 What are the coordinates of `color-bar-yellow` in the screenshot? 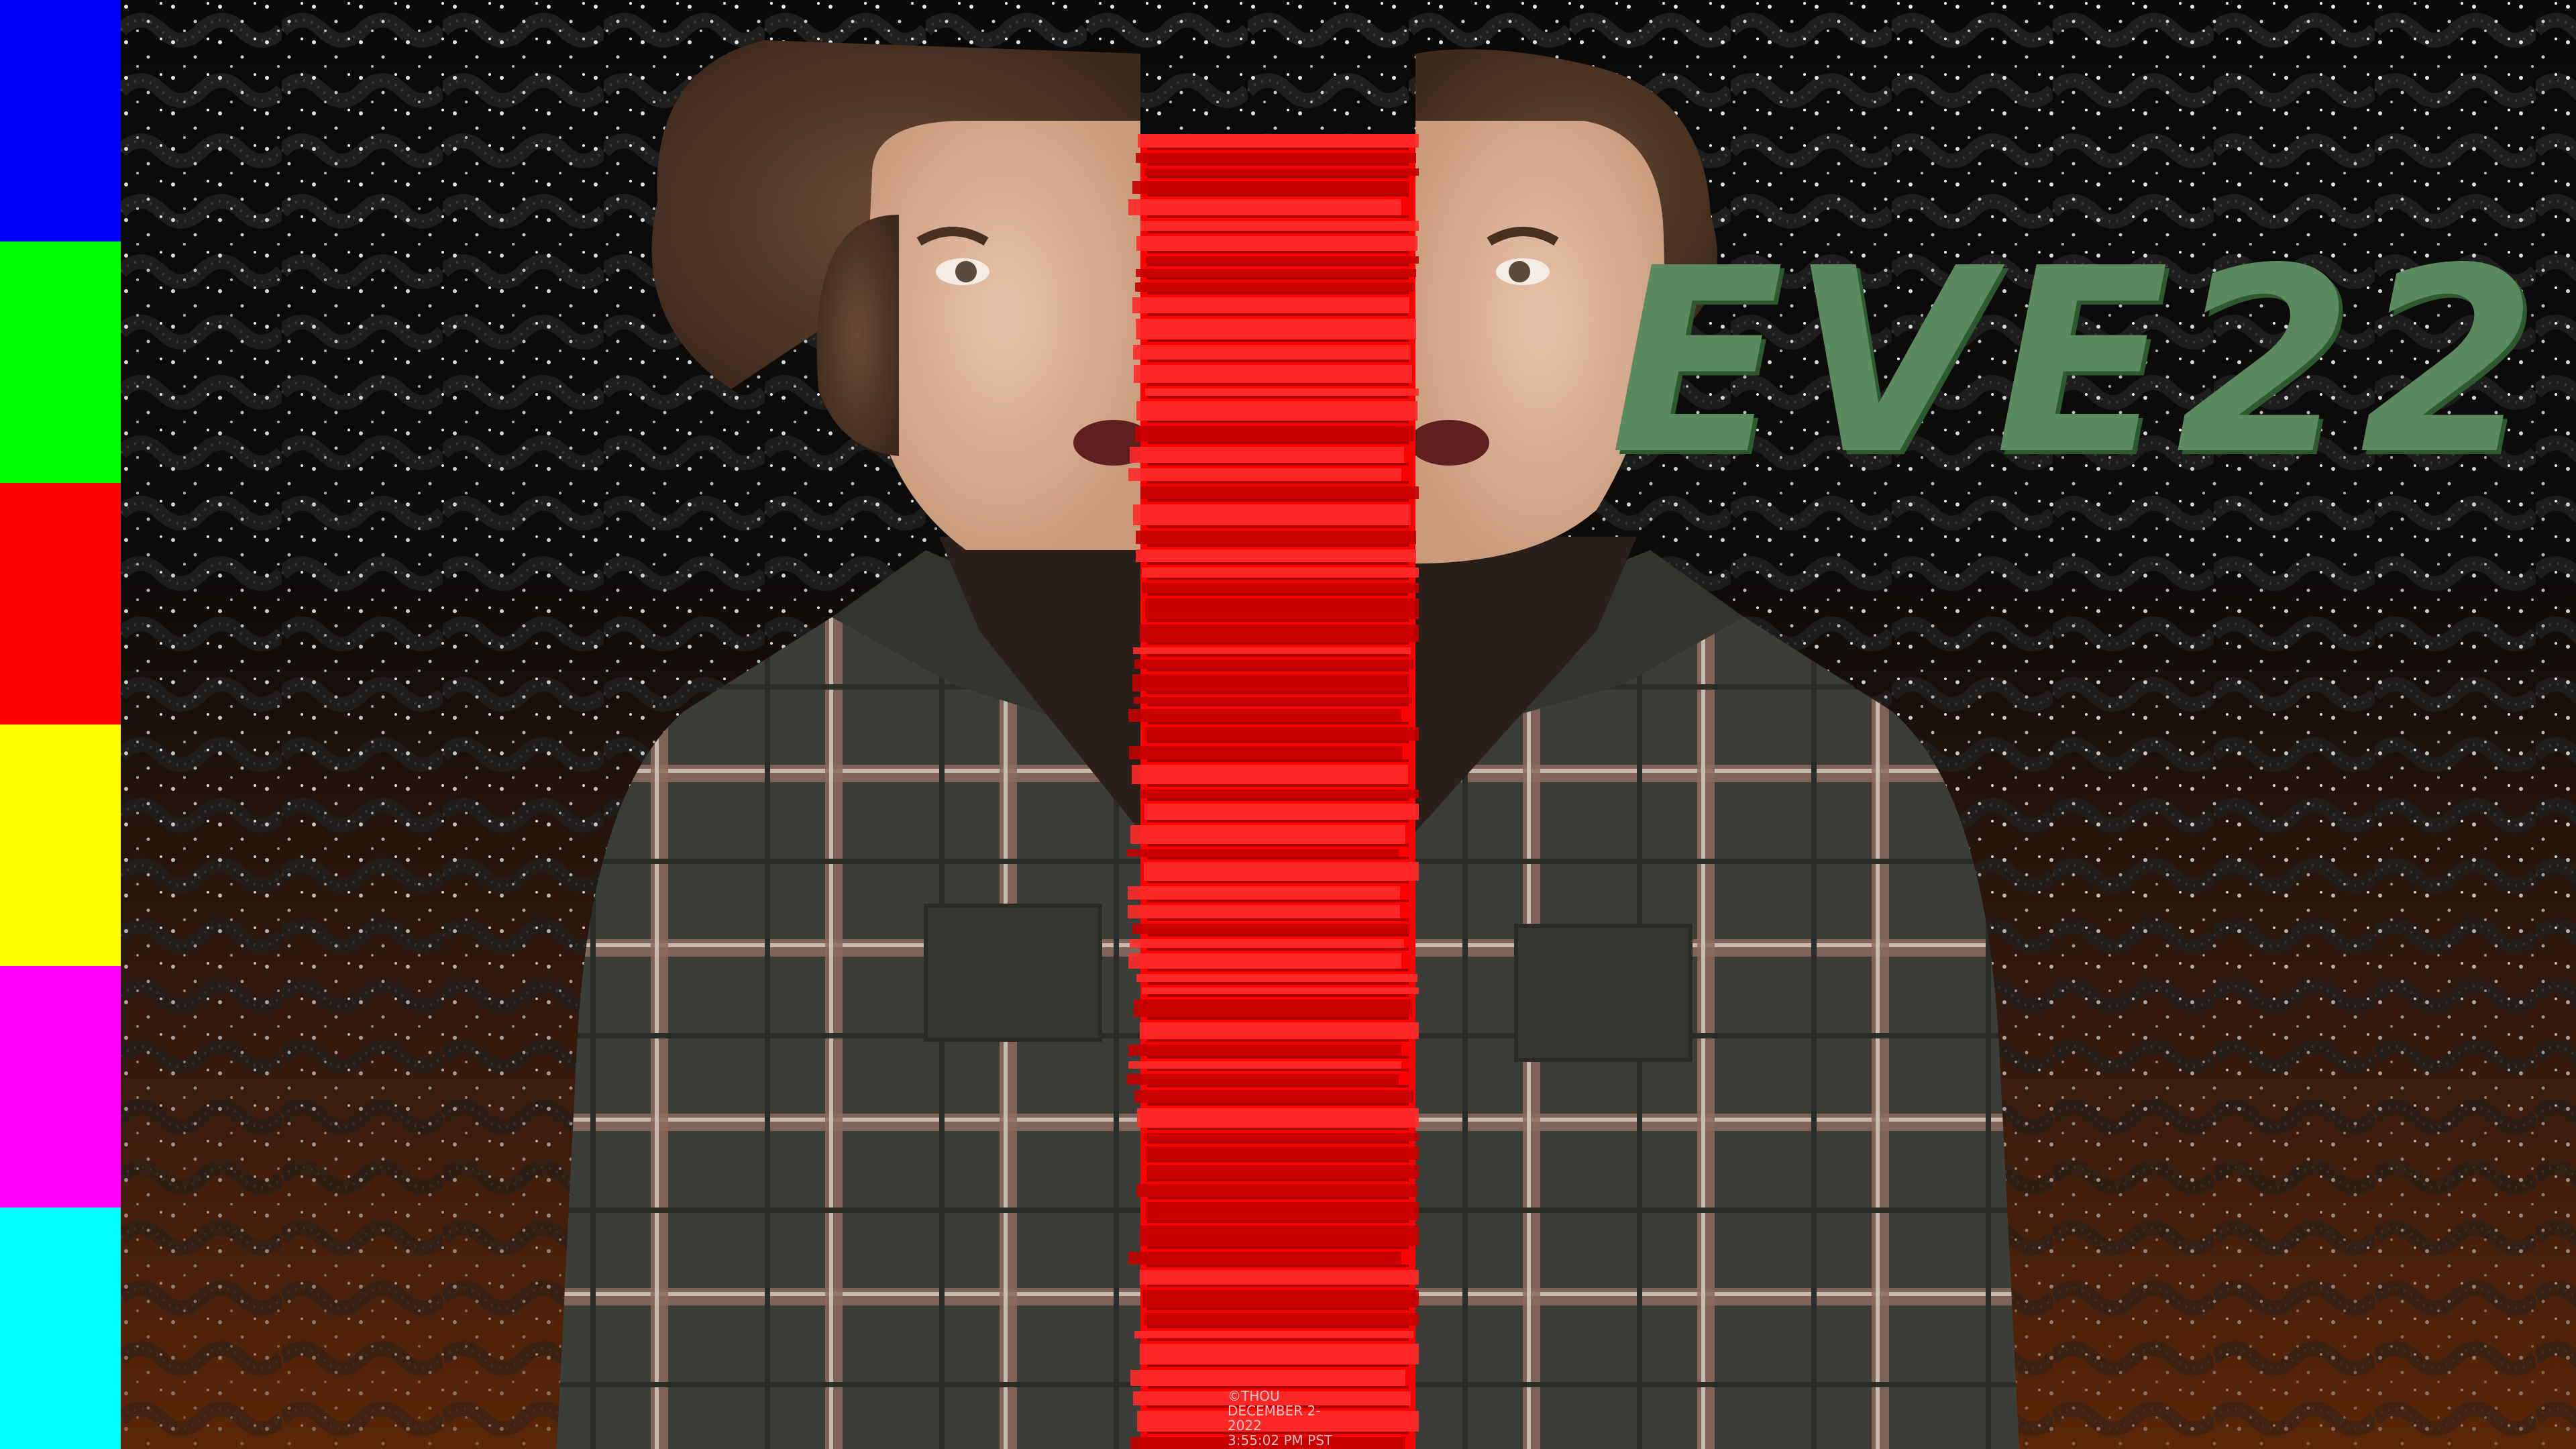 It's located at (60, 845).